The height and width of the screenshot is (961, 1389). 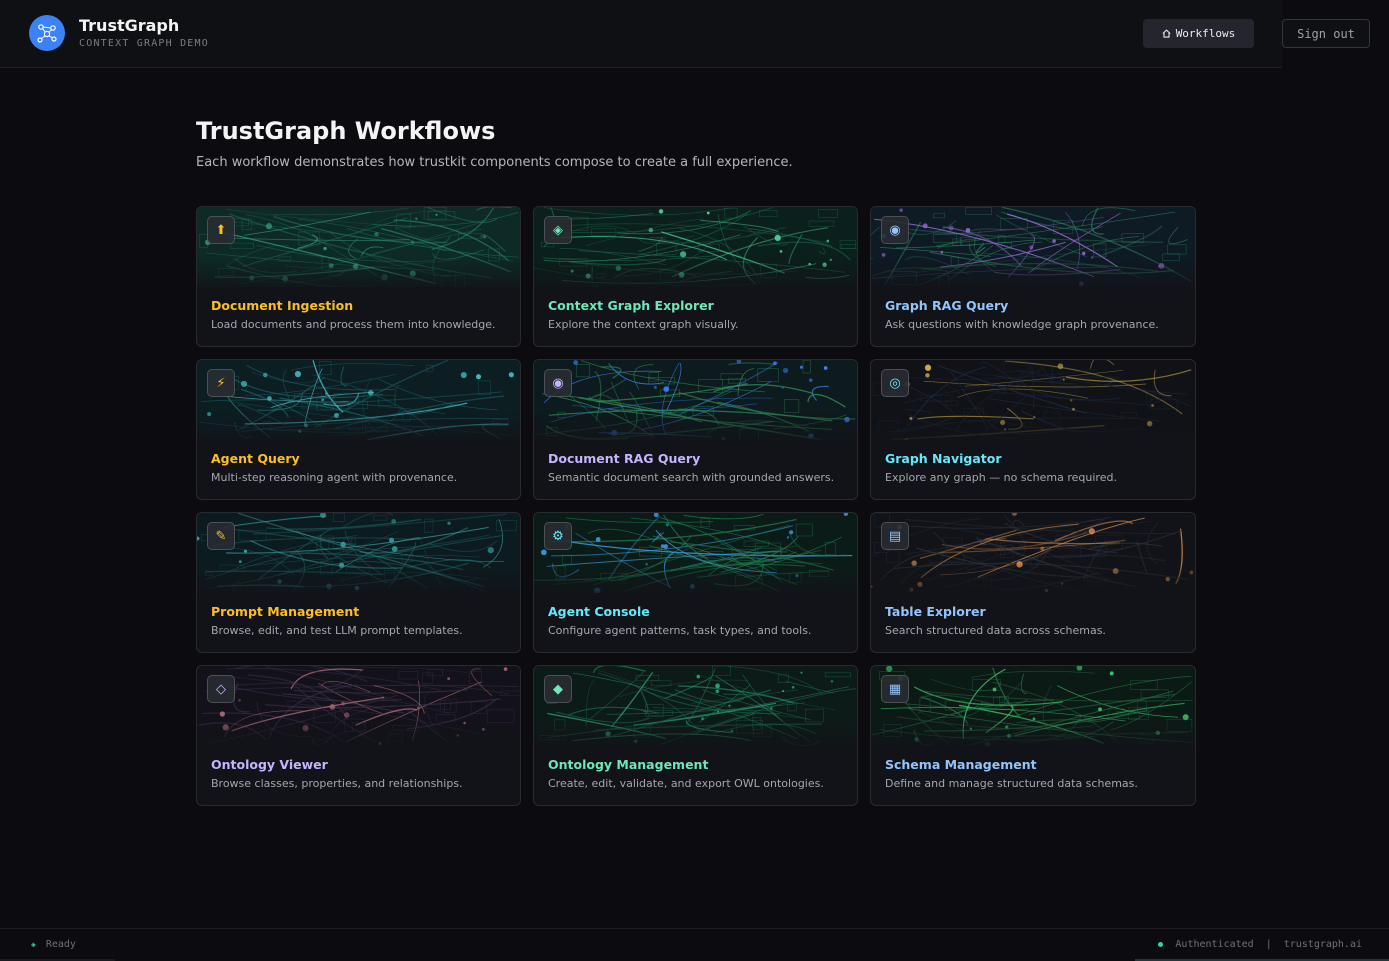 What do you see at coordinates (624, 458) in the screenshot?
I see `card-title: Document RAG Query` at bounding box center [624, 458].